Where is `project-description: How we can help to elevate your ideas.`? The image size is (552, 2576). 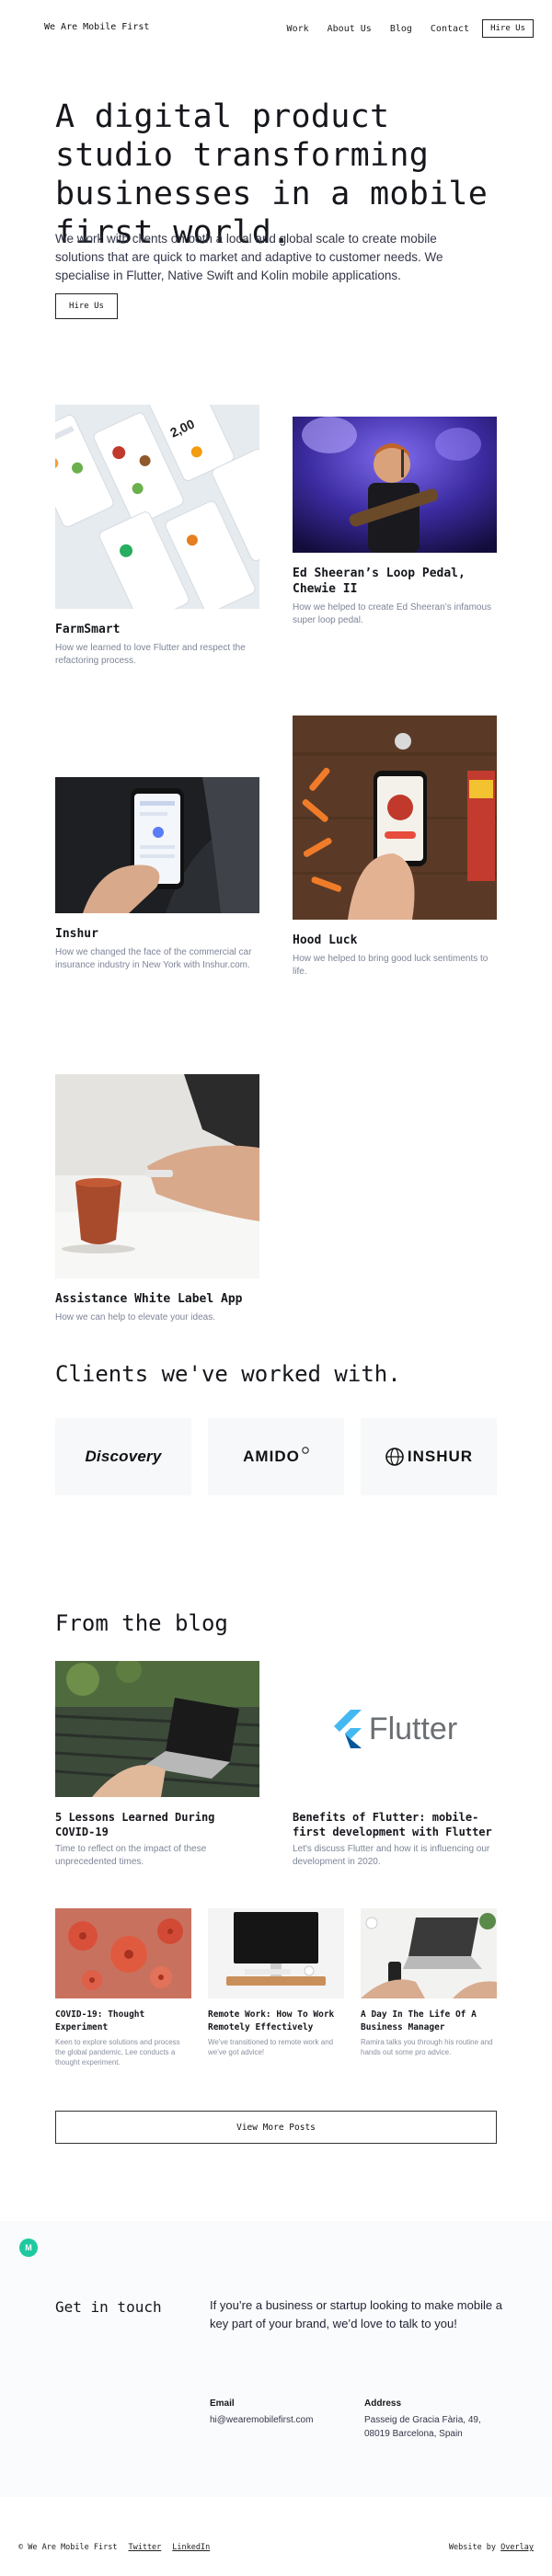 project-description: How we can help to elevate your ideas. is located at coordinates (135, 1317).